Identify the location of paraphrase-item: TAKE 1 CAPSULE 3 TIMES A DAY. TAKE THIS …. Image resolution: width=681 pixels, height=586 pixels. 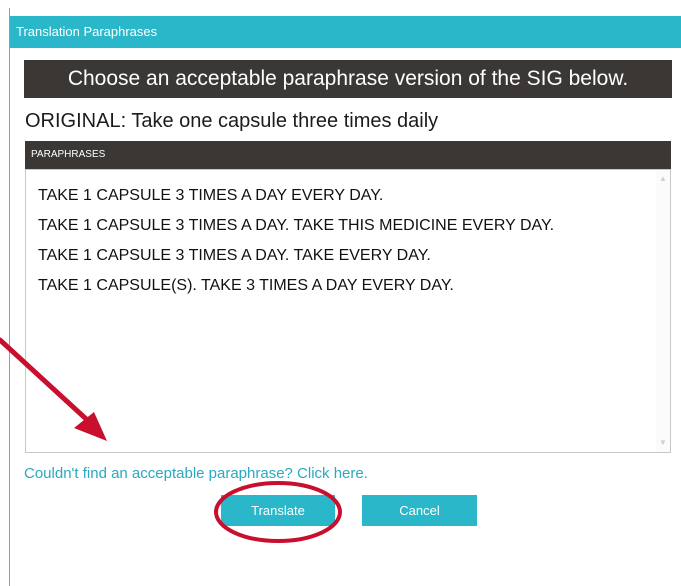
(348, 226).